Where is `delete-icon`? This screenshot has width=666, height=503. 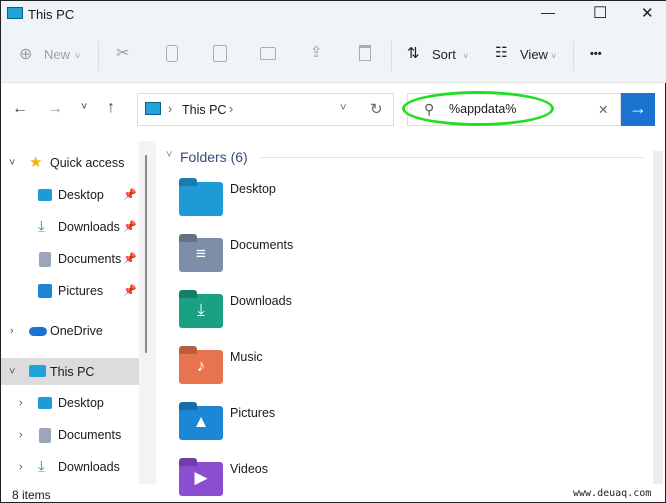
delete-icon is located at coordinates (365, 53).